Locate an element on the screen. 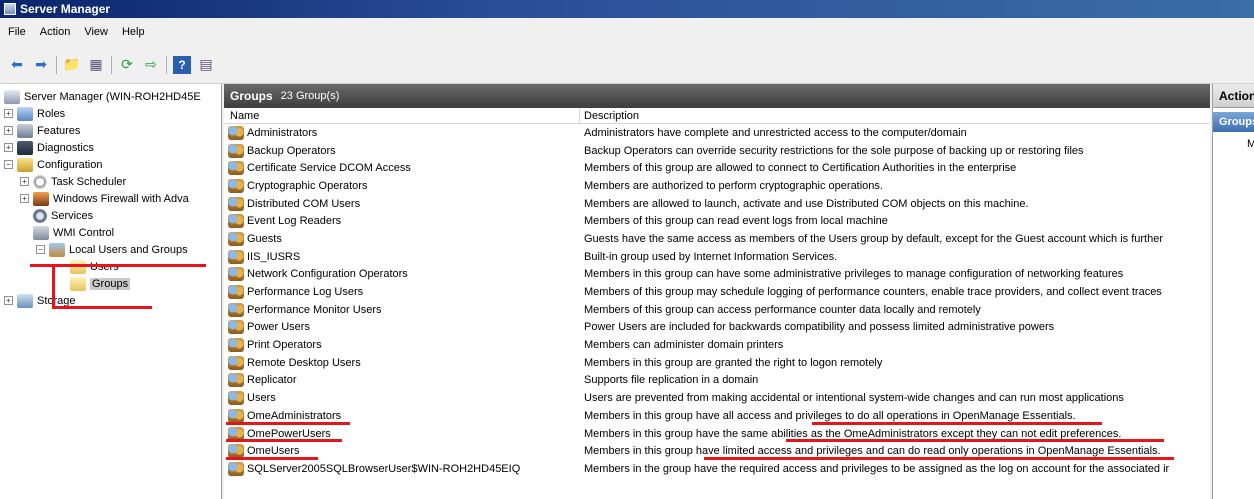 The width and height of the screenshot is (1254, 499). group-name: Remote Desktop Users is located at coordinates (304, 362).